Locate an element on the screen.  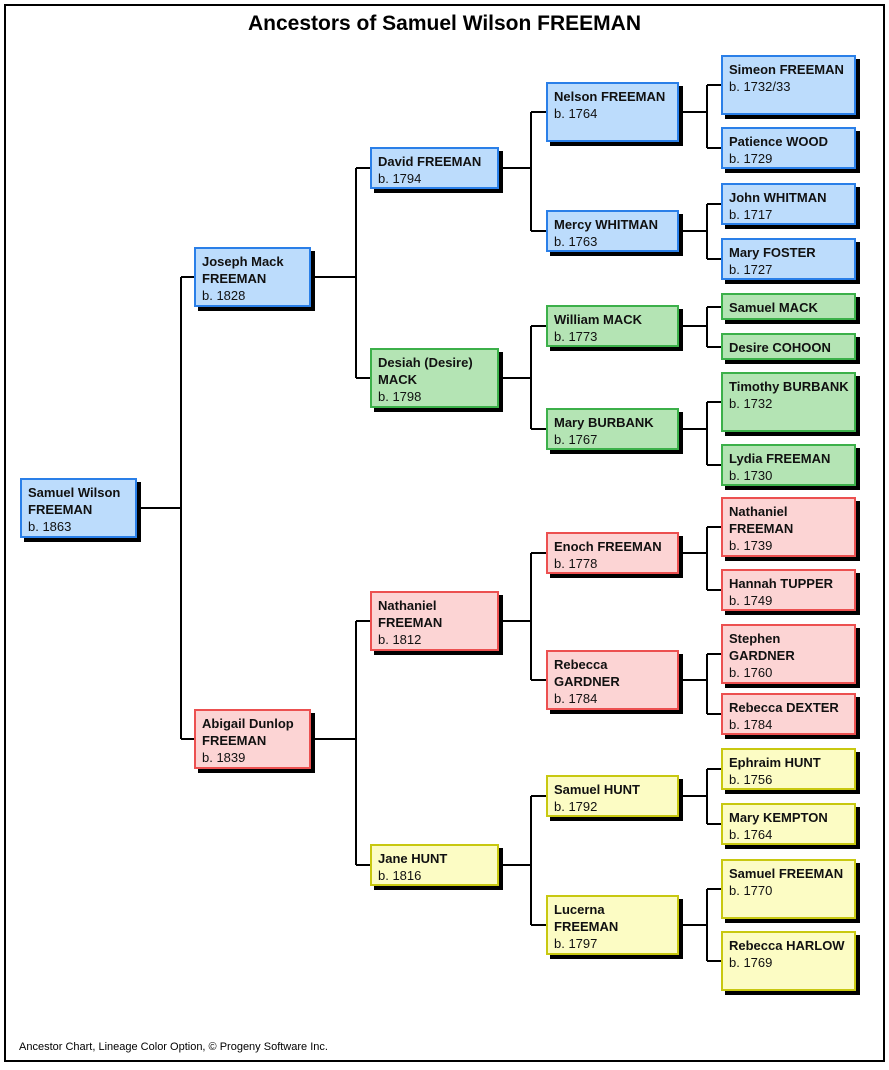
person-box-gen5: Timothy BURBANK b. 1732 is located at coordinates (788, 402).